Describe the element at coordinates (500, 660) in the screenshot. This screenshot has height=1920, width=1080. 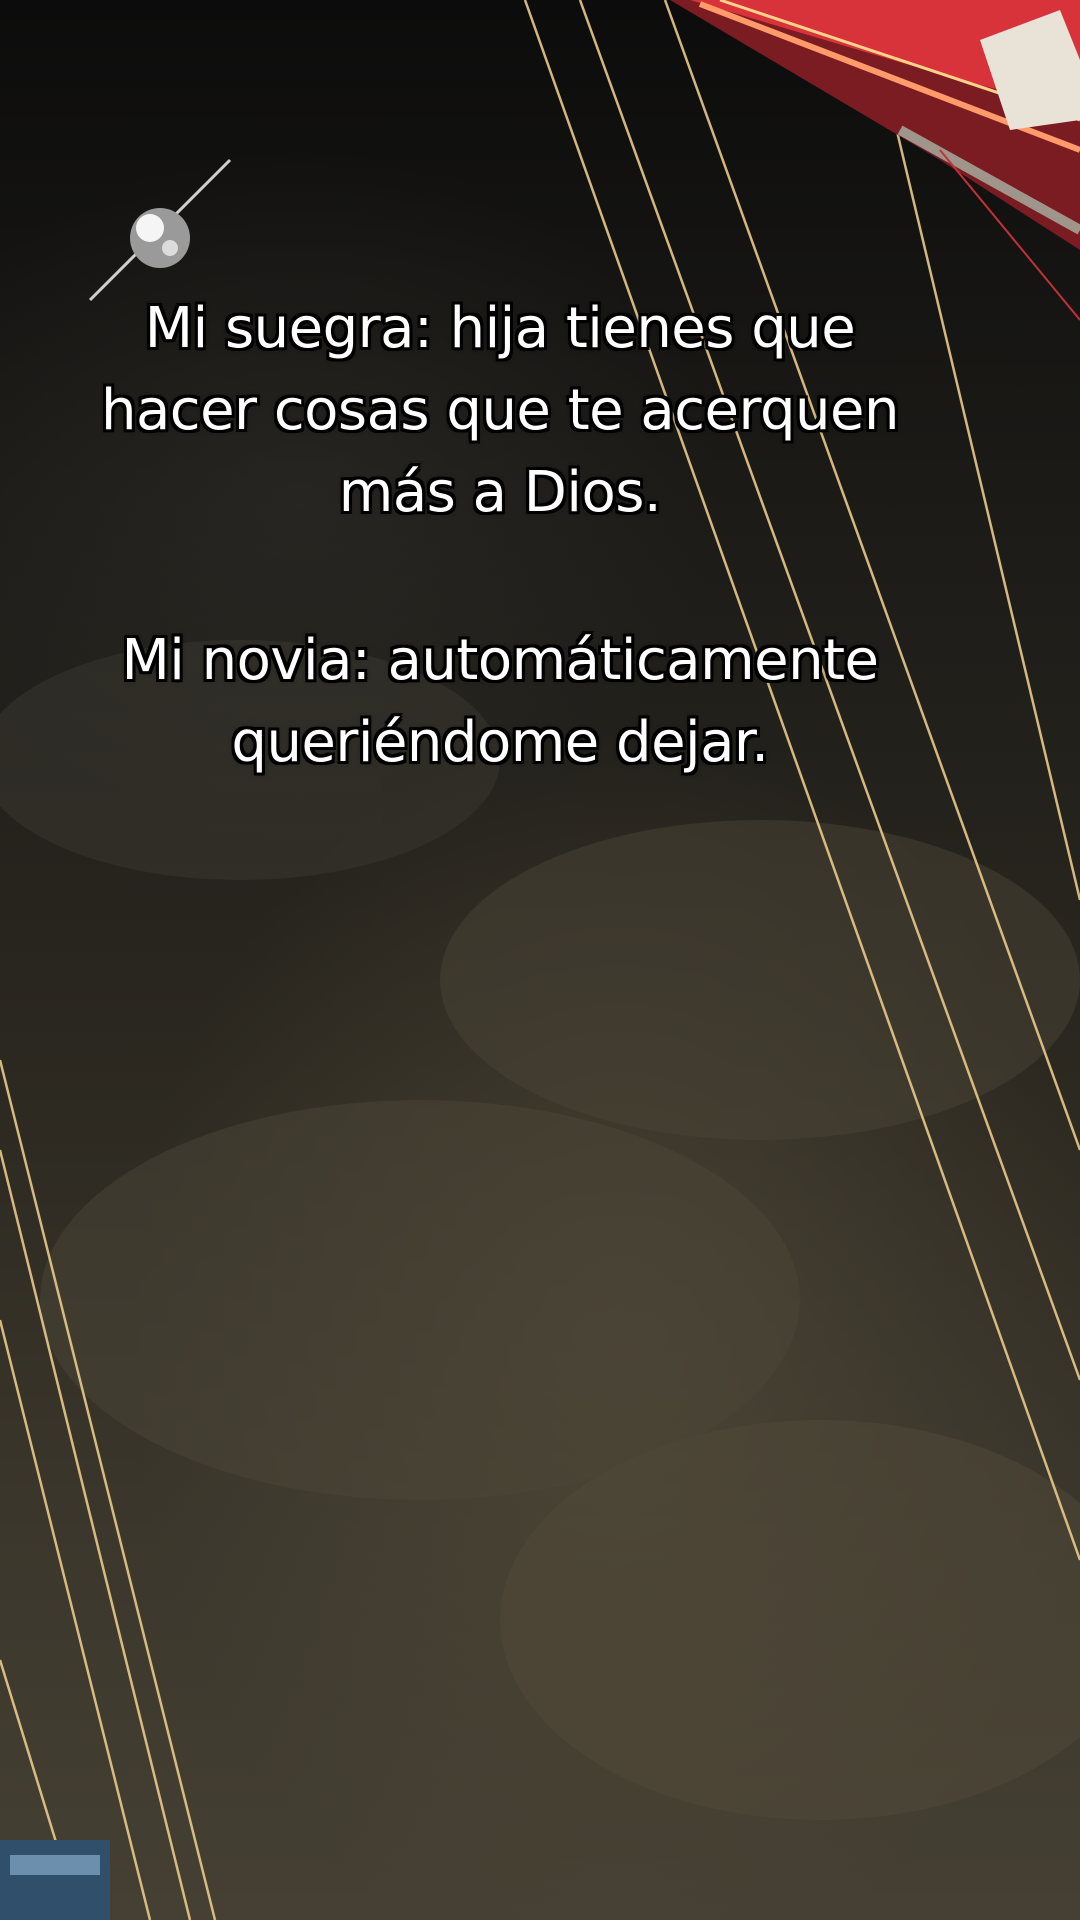
I see `caption-line: Mi novia: automáticamente` at that location.